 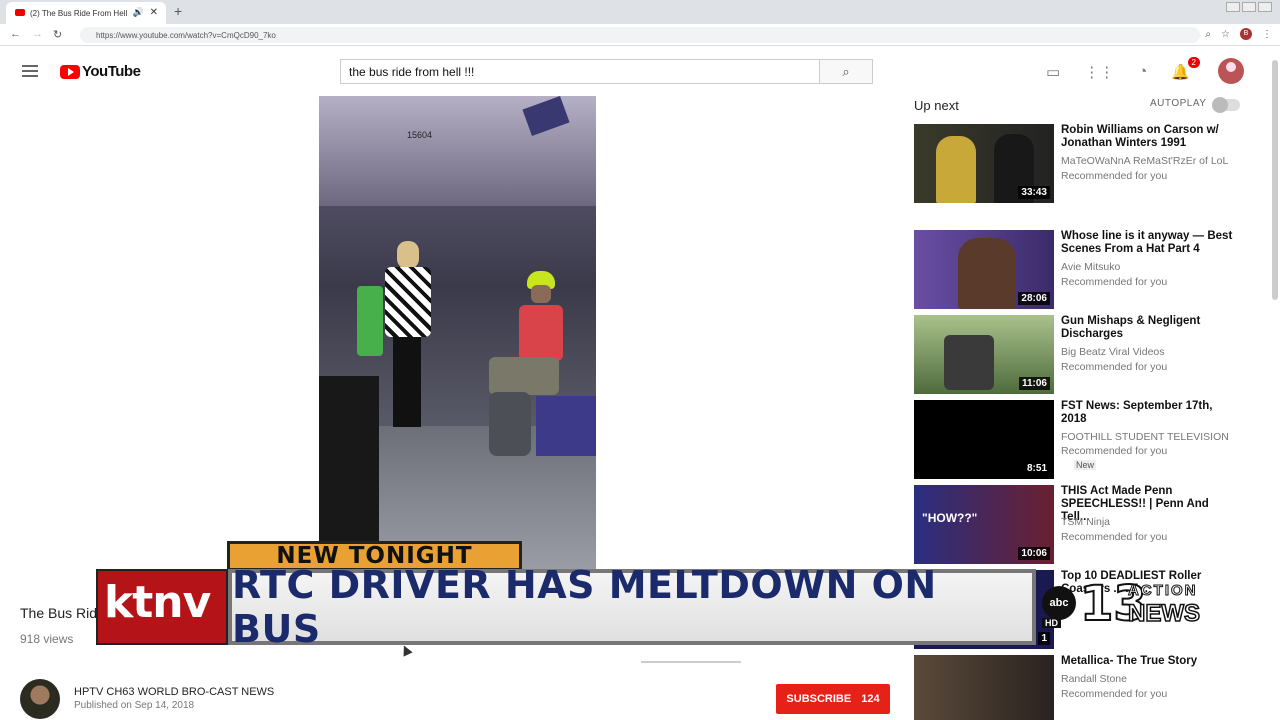 I want to click on hd-label: HD, so click(x=1051, y=623).